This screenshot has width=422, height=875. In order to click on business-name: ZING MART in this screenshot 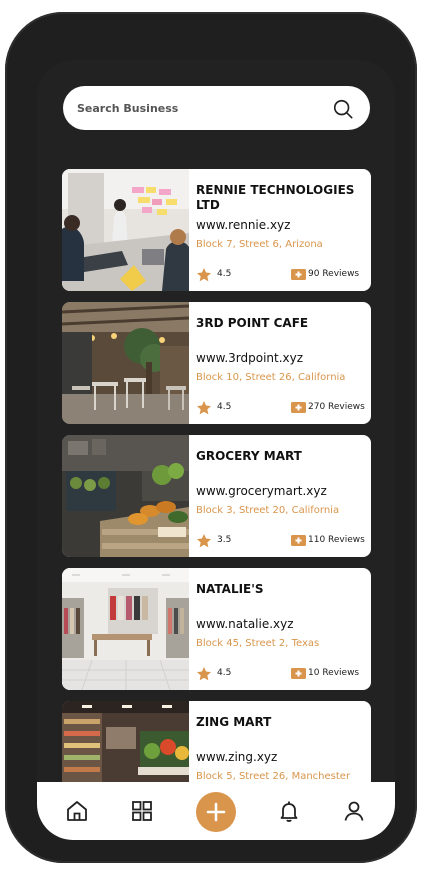, I will do `click(234, 722)`.